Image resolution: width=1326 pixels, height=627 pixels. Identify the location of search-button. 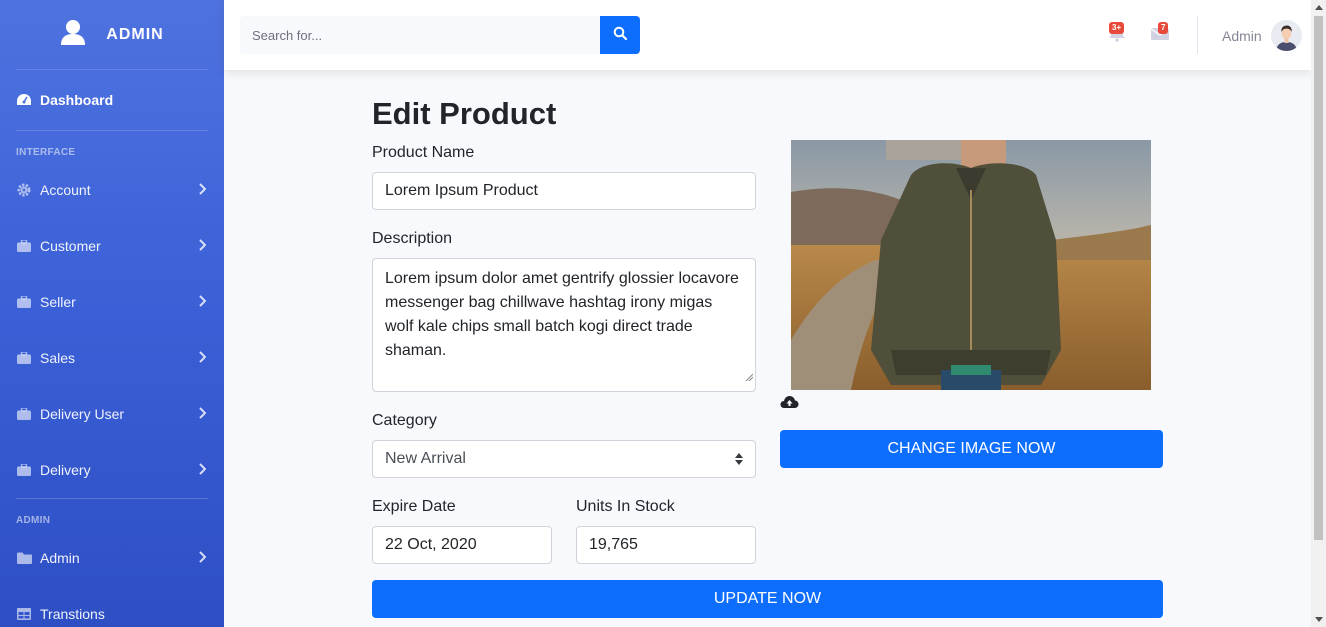
(620, 35).